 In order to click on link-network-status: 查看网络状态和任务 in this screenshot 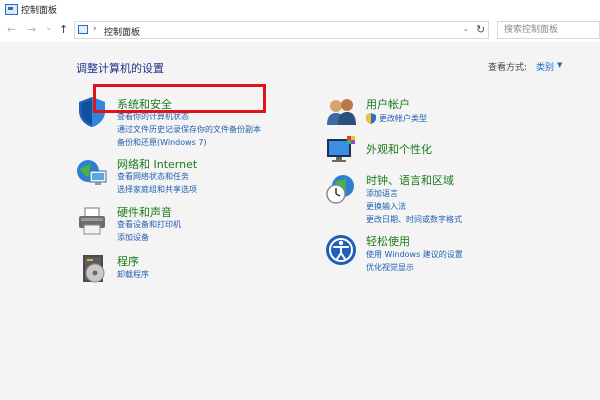, I will do `click(153, 176)`.